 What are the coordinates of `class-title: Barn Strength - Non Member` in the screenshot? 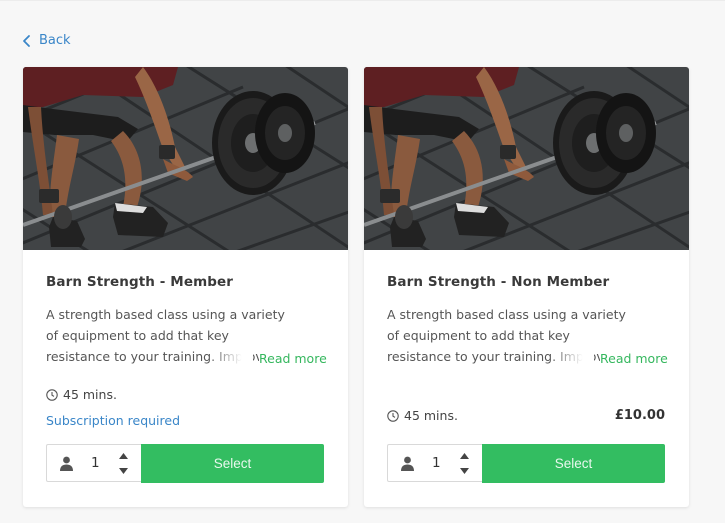 It's located at (498, 282).